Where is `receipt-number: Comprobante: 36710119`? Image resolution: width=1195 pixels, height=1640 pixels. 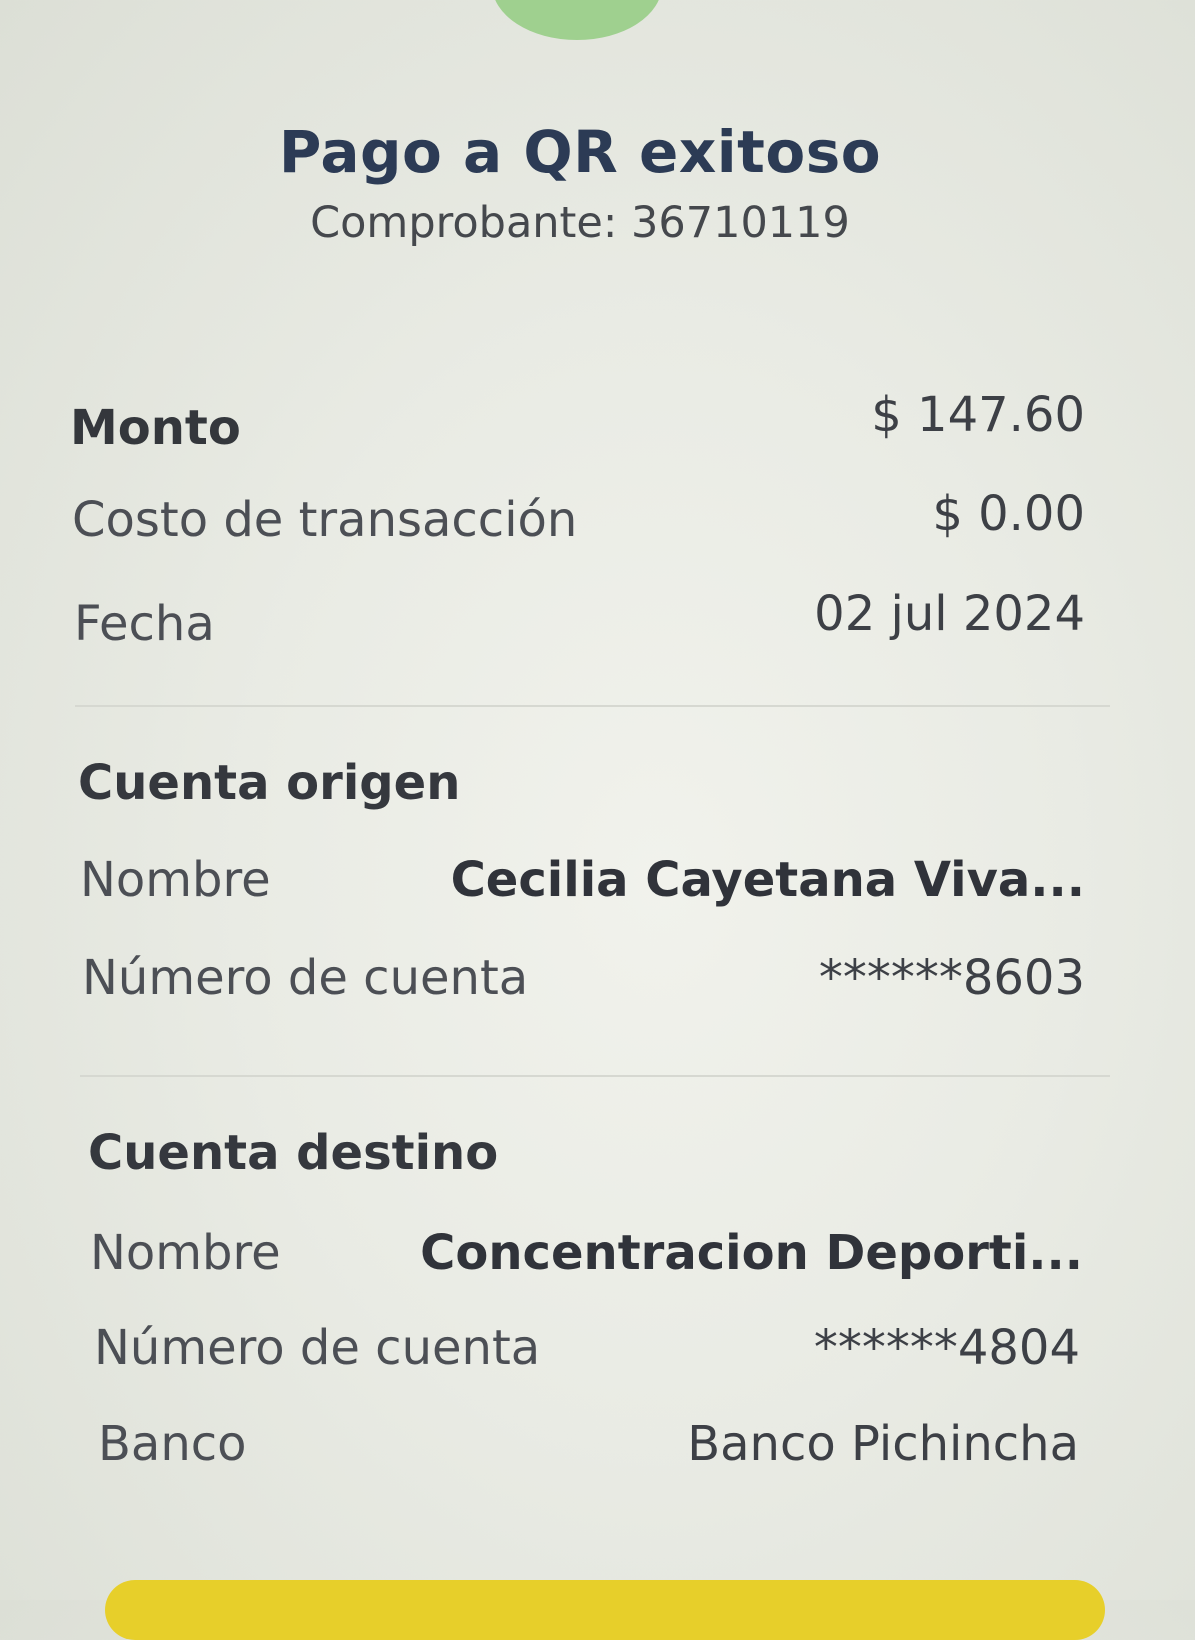 receipt-number: Comprobante: 36710119 is located at coordinates (580, 222).